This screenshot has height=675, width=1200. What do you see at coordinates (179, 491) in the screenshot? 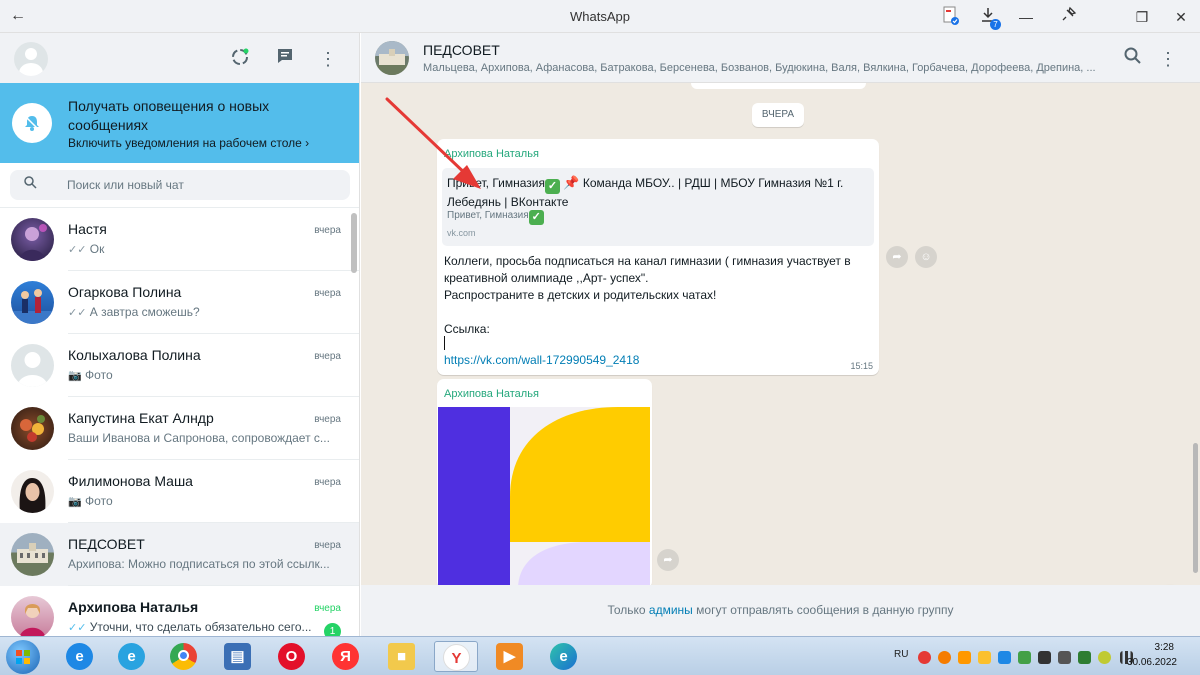
I see `chat-item-filimonova: Филимонова Маша вчера 📷 Фото` at bounding box center [179, 491].